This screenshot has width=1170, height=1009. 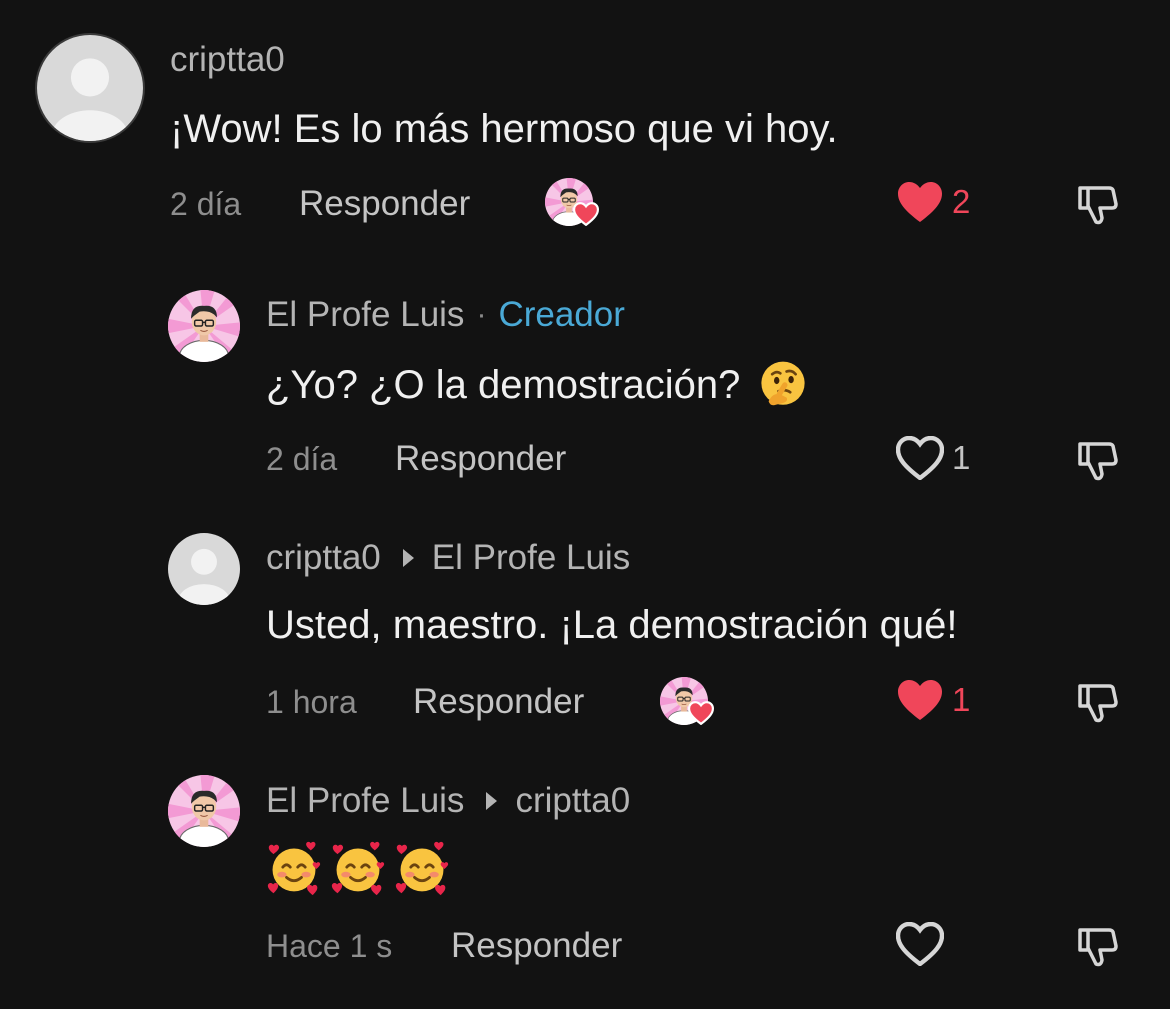 What do you see at coordinates (612, 625) in the screenshot?
I see `comment-text: Usted, maestro. ¡La demostración qué!` at bounding box center [612, 625].